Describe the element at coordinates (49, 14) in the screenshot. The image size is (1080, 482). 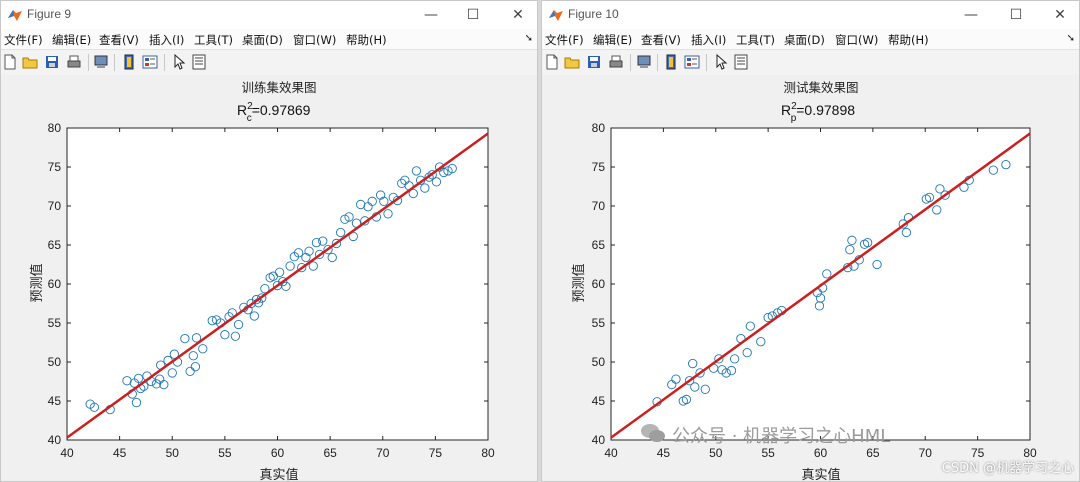
I see `window-title: Figure 9` at that location.